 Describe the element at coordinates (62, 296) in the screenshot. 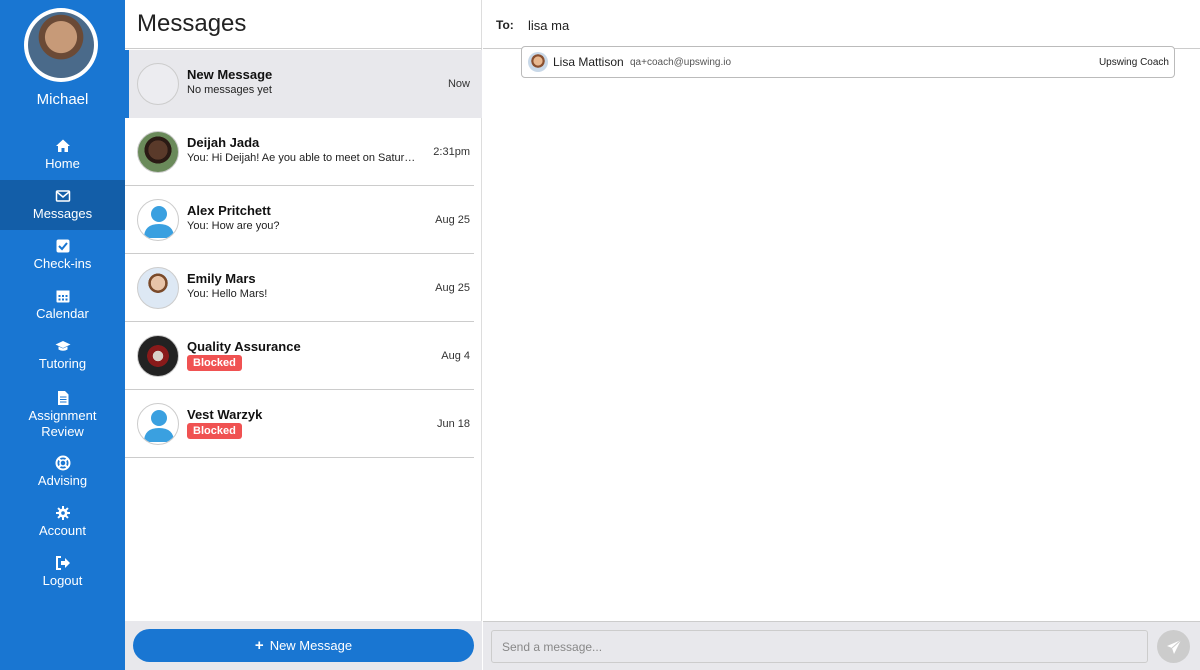

I see `calendar-icon` at that location.